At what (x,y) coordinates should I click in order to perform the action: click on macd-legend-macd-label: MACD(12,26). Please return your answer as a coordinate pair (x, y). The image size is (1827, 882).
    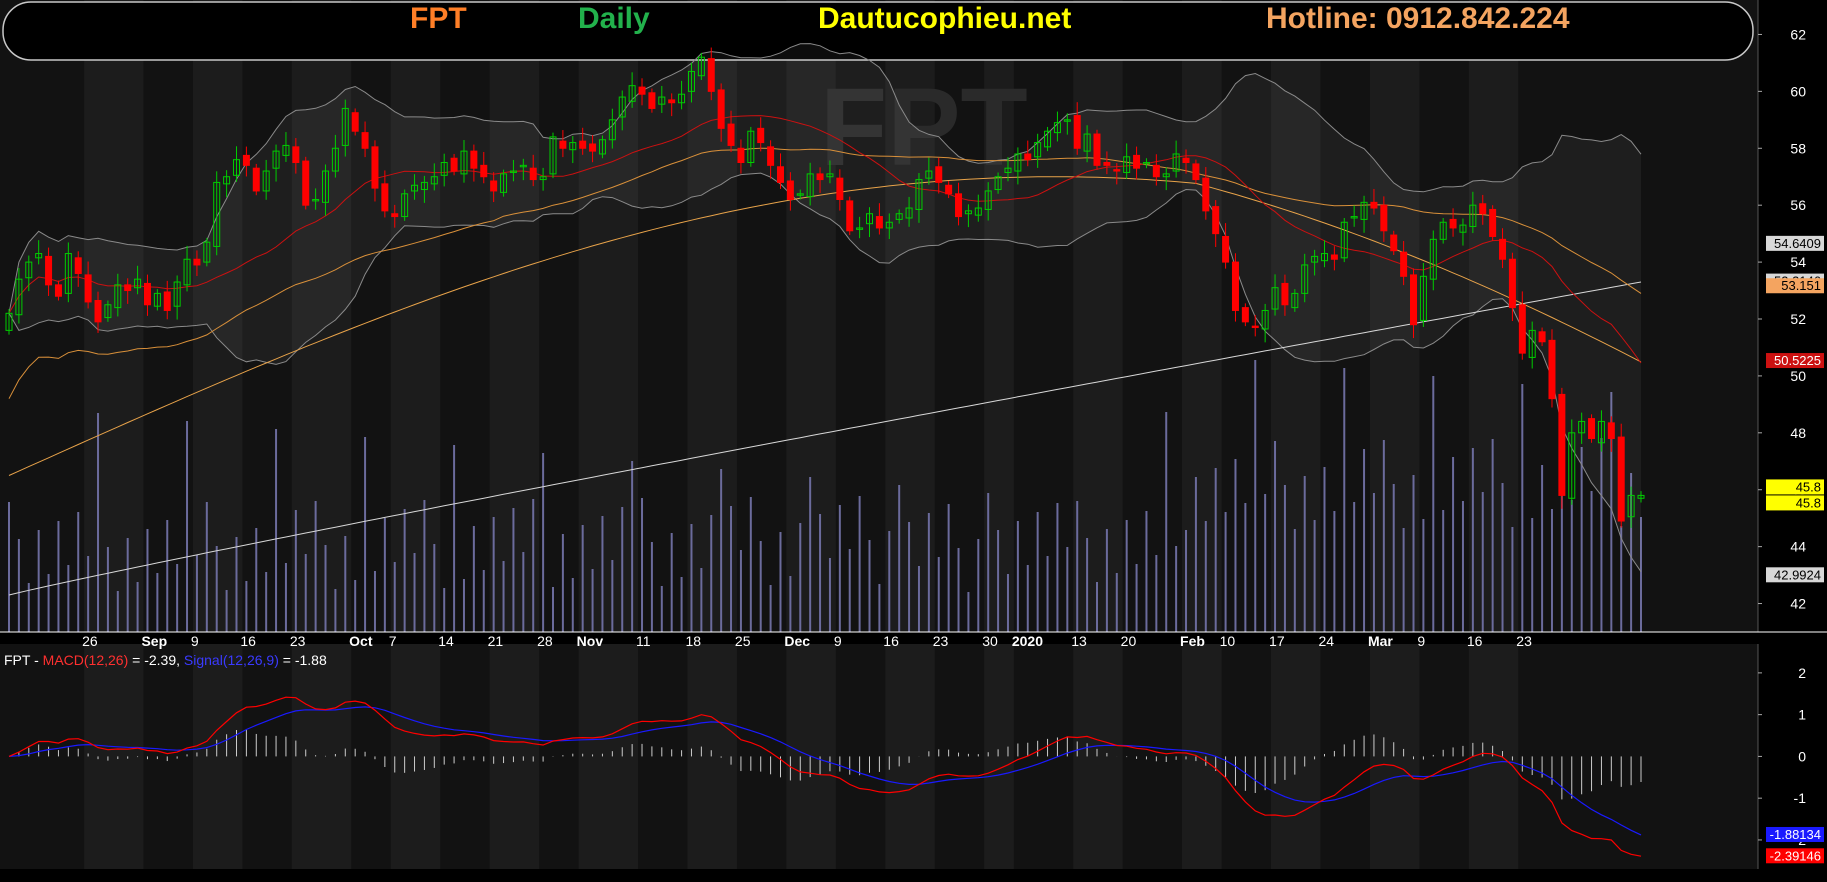
    Looking at the image, I should click on (85, 660).